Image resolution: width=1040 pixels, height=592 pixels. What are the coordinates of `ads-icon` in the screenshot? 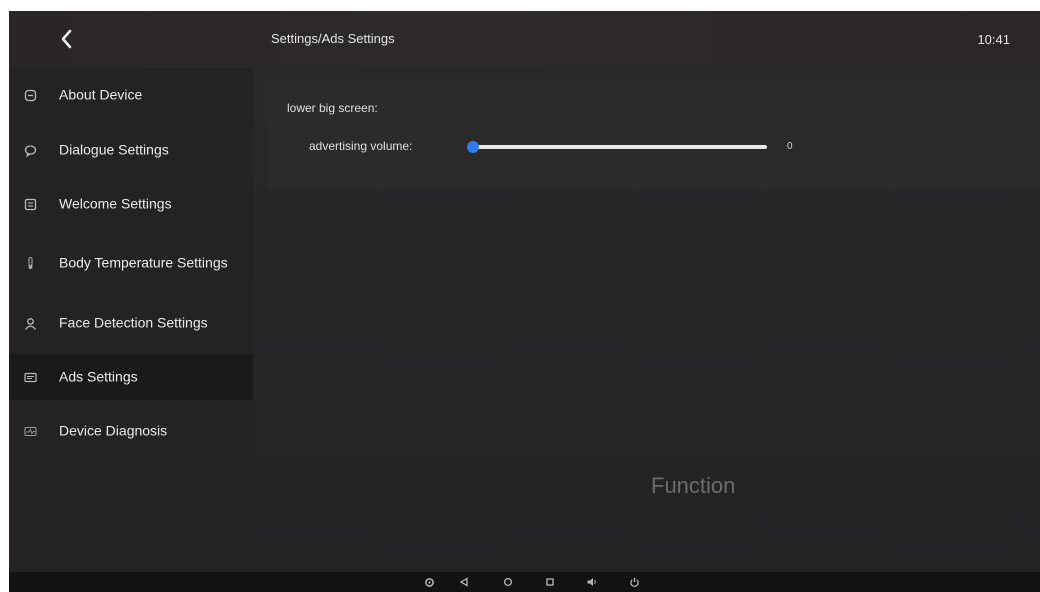 It's located at (30, 377).